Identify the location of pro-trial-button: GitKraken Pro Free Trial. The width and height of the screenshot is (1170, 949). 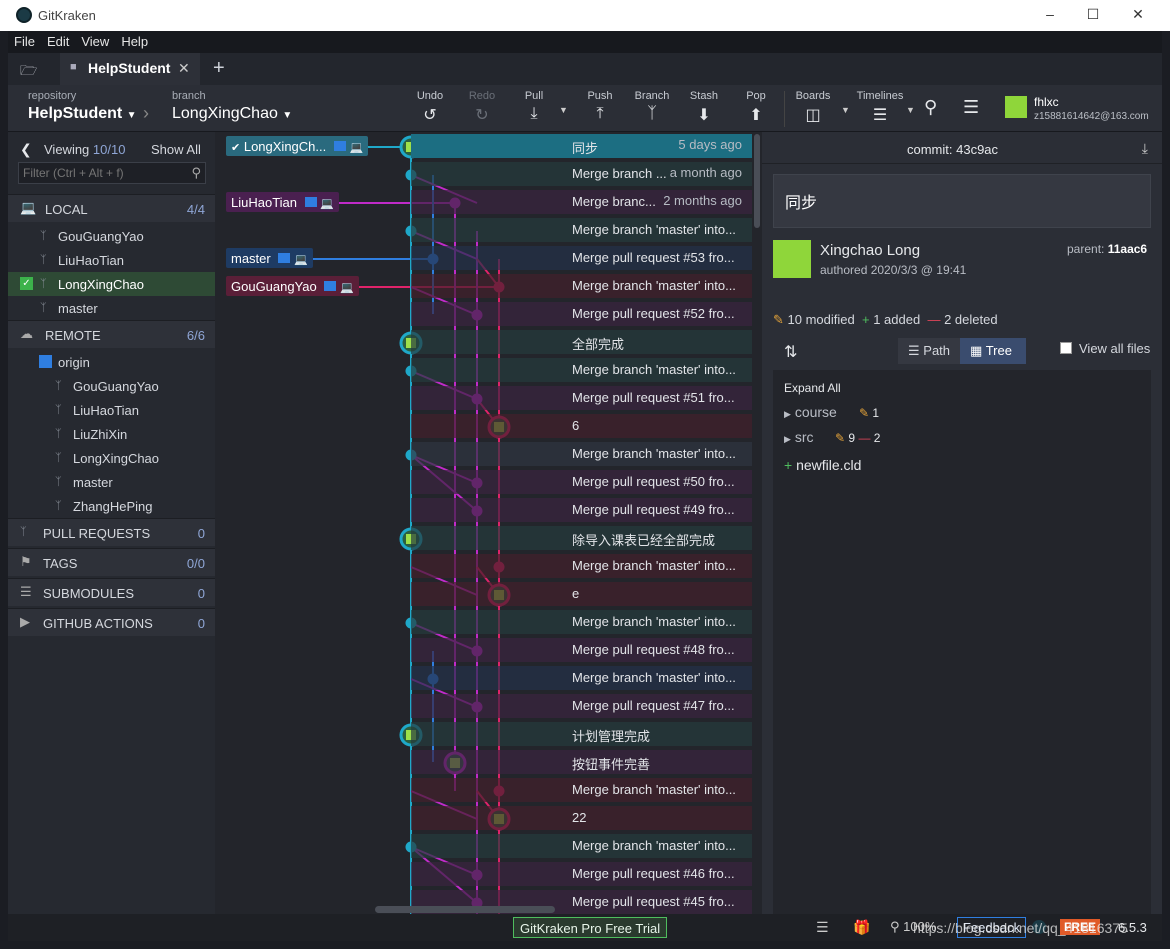
(590, 927).